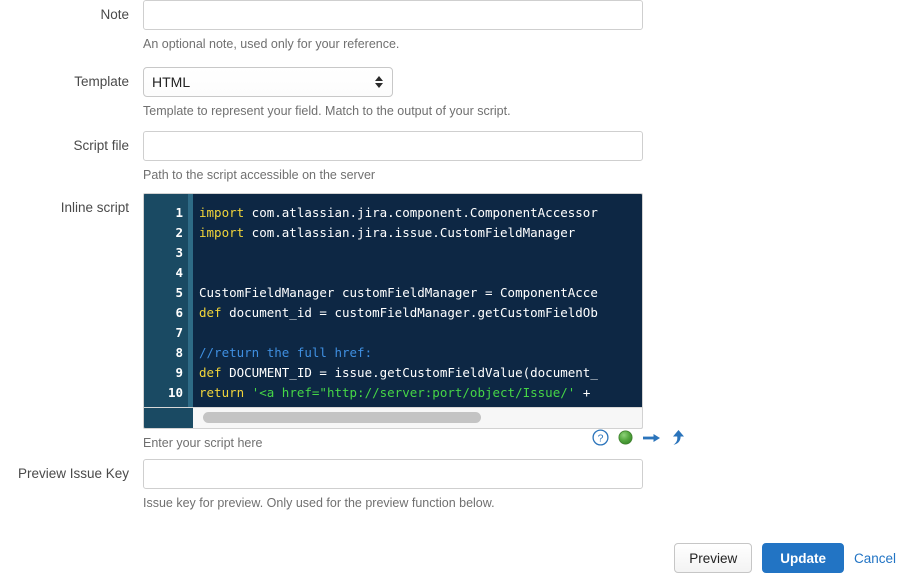 This screenshot has width=914, height=584. Describe the element at coordinates (639, 437) in the screenshot. I see `editor-action-icons: ?` at that location.